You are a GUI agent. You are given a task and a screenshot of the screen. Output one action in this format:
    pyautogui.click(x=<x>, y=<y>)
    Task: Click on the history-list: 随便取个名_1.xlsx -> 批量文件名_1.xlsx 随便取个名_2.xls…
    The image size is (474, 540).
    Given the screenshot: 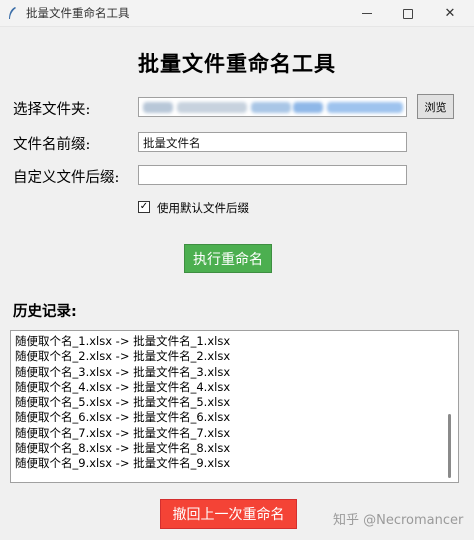 What is the action you would take?
    pyautogui.click(x=122, y=403)
    